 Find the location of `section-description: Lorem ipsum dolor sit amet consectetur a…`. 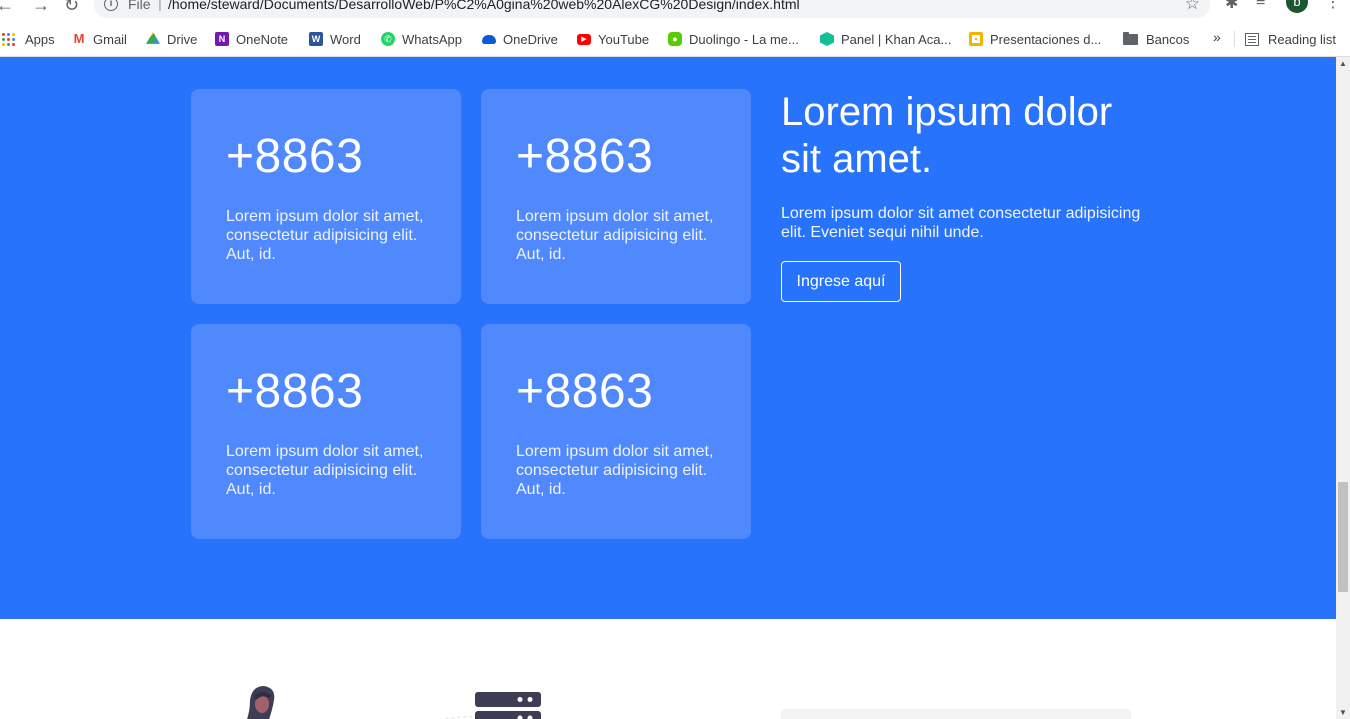

section-description: Lorem ipsum dolor sit amet consectetur a… is located at coordinates (961, 223).